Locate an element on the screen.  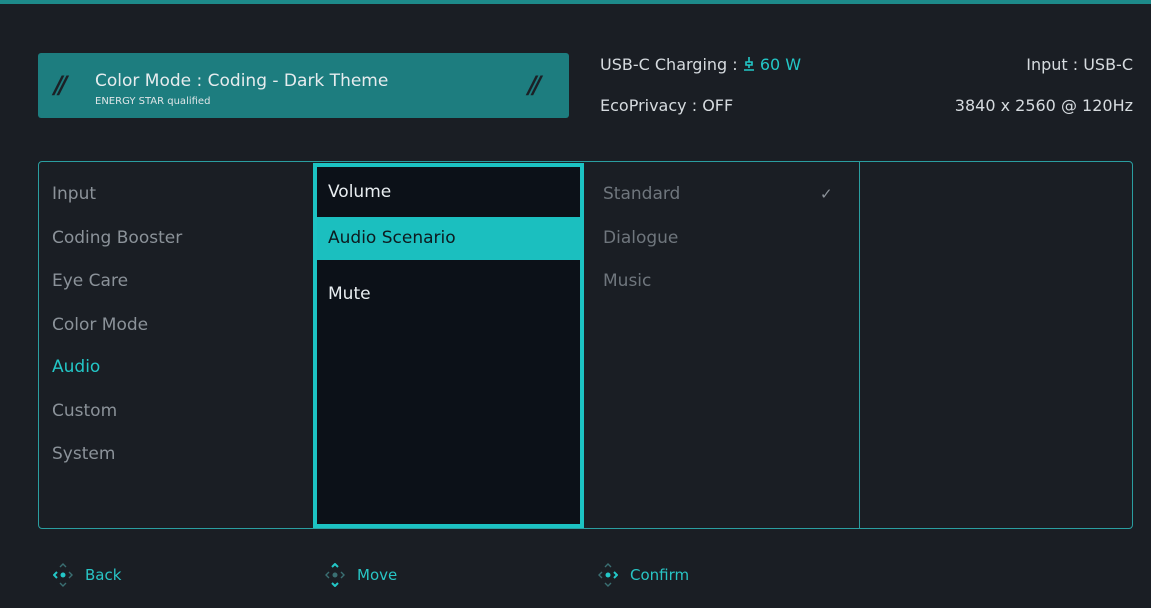
nav-back-label: Back is located at coordinates (103, 575).